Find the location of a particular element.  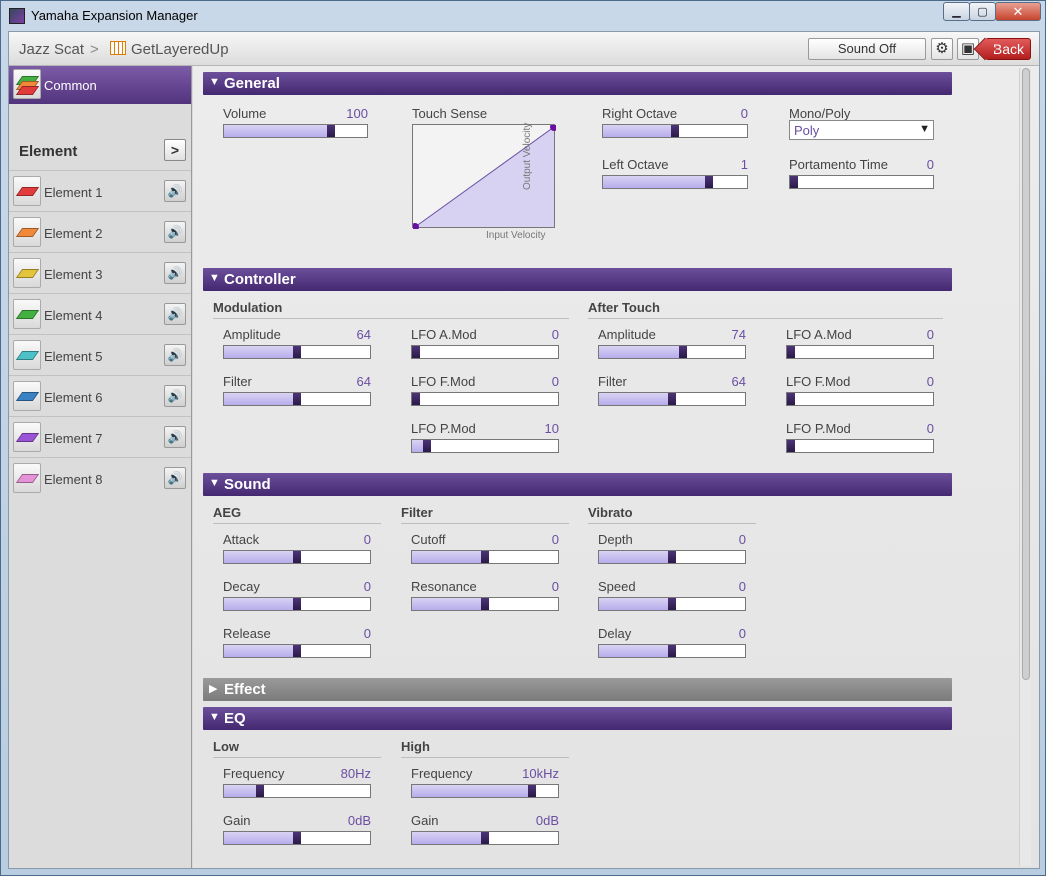

aeg-decay-slider: Decay 0 is located at coordinates (297, 597).